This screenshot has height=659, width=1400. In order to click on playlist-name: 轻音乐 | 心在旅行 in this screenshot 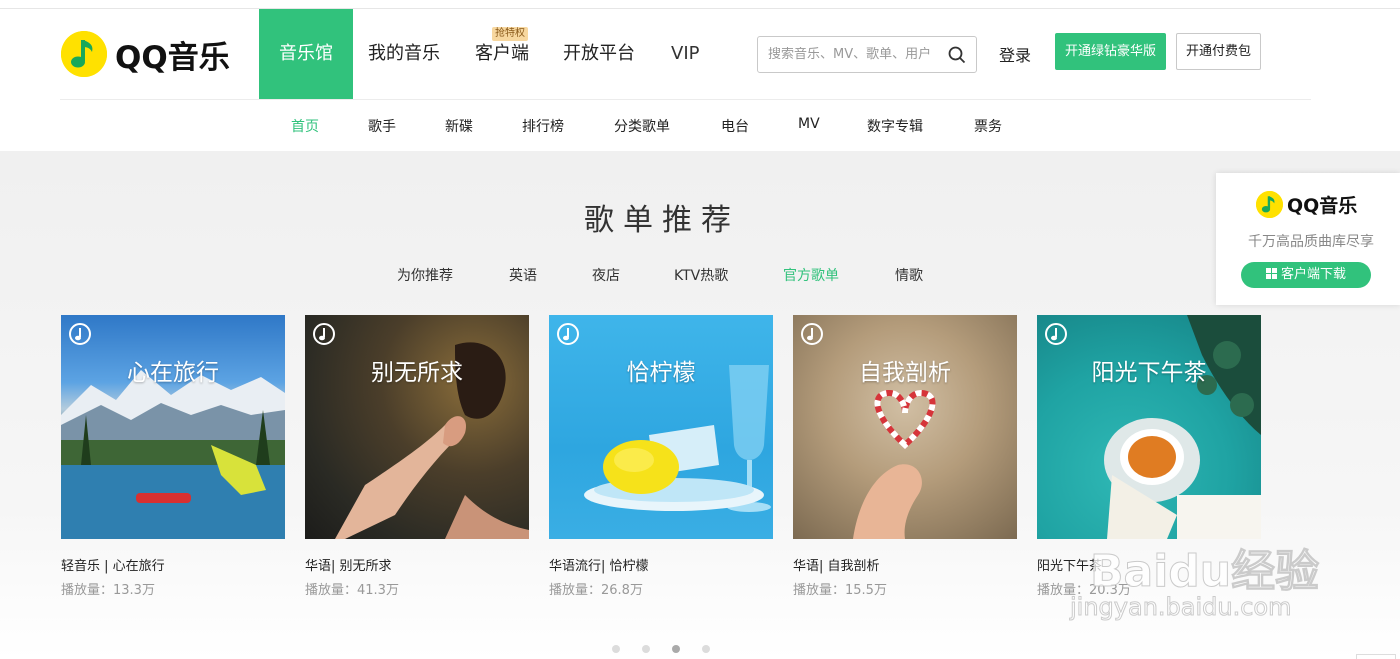, I will do `click(173, 564)`.